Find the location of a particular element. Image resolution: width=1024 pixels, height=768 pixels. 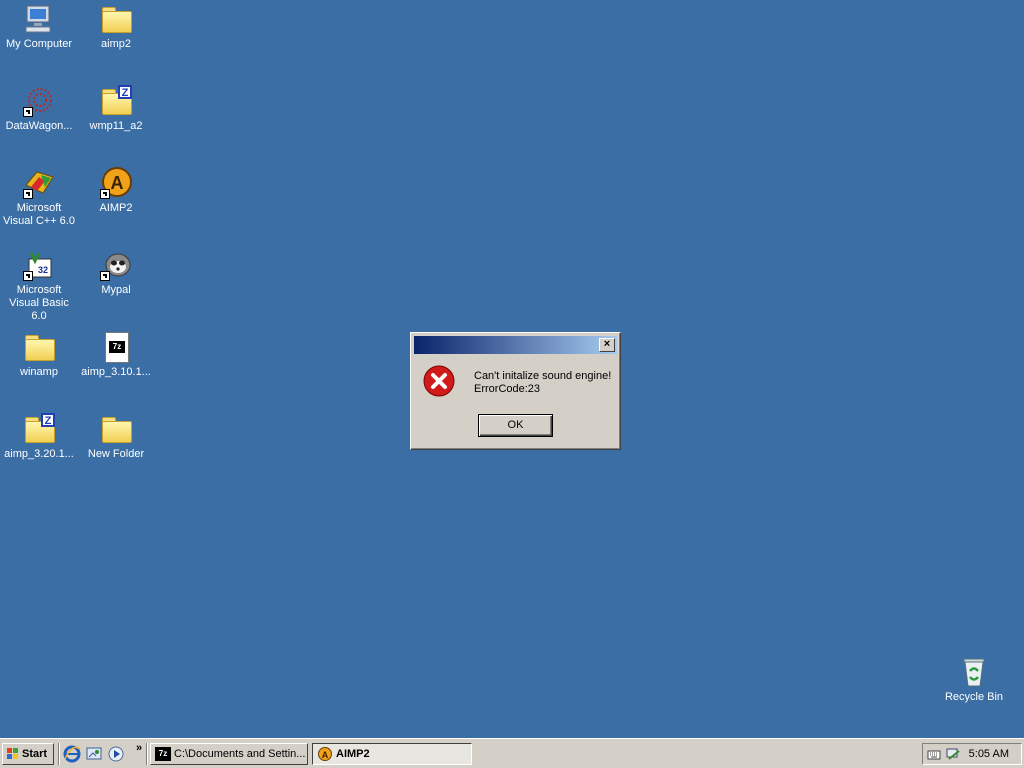

media-player-icon is located at coordinates (116, 754).